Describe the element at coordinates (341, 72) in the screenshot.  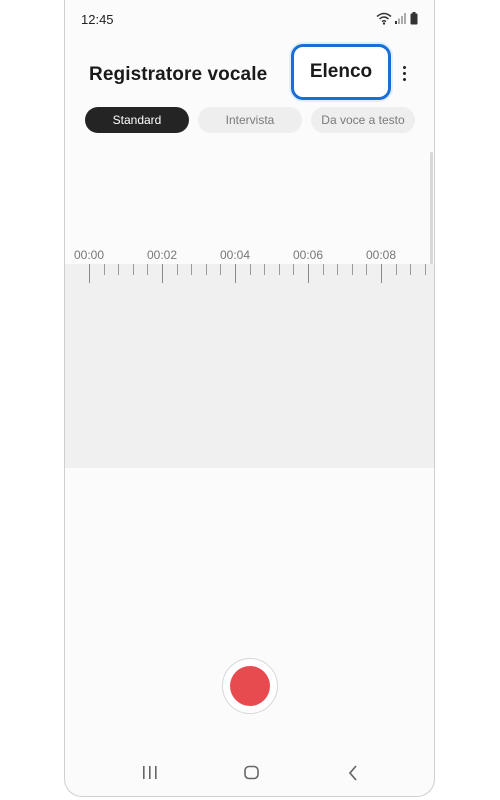
I see `list-button: Elenco` at that location.